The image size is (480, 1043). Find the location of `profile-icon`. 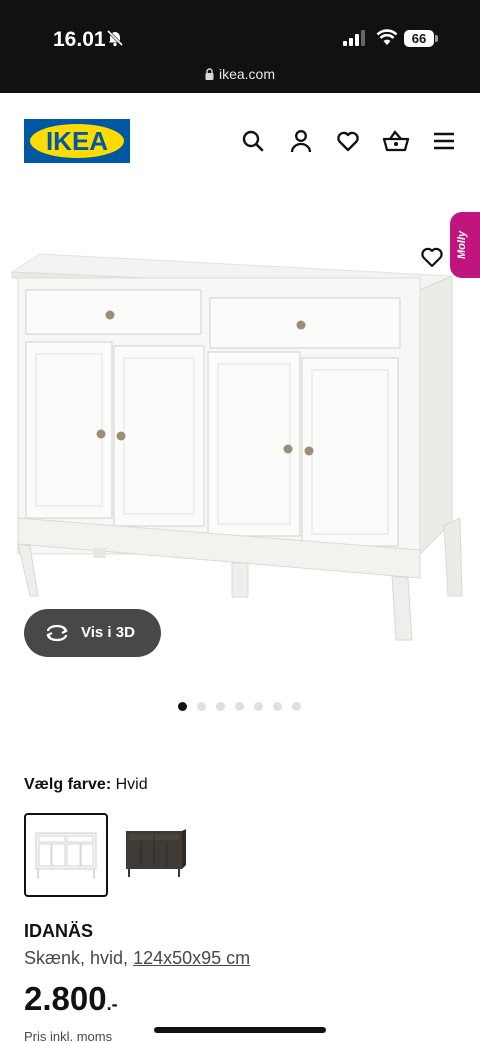

profile-icon is located at coordinates (301, 141).